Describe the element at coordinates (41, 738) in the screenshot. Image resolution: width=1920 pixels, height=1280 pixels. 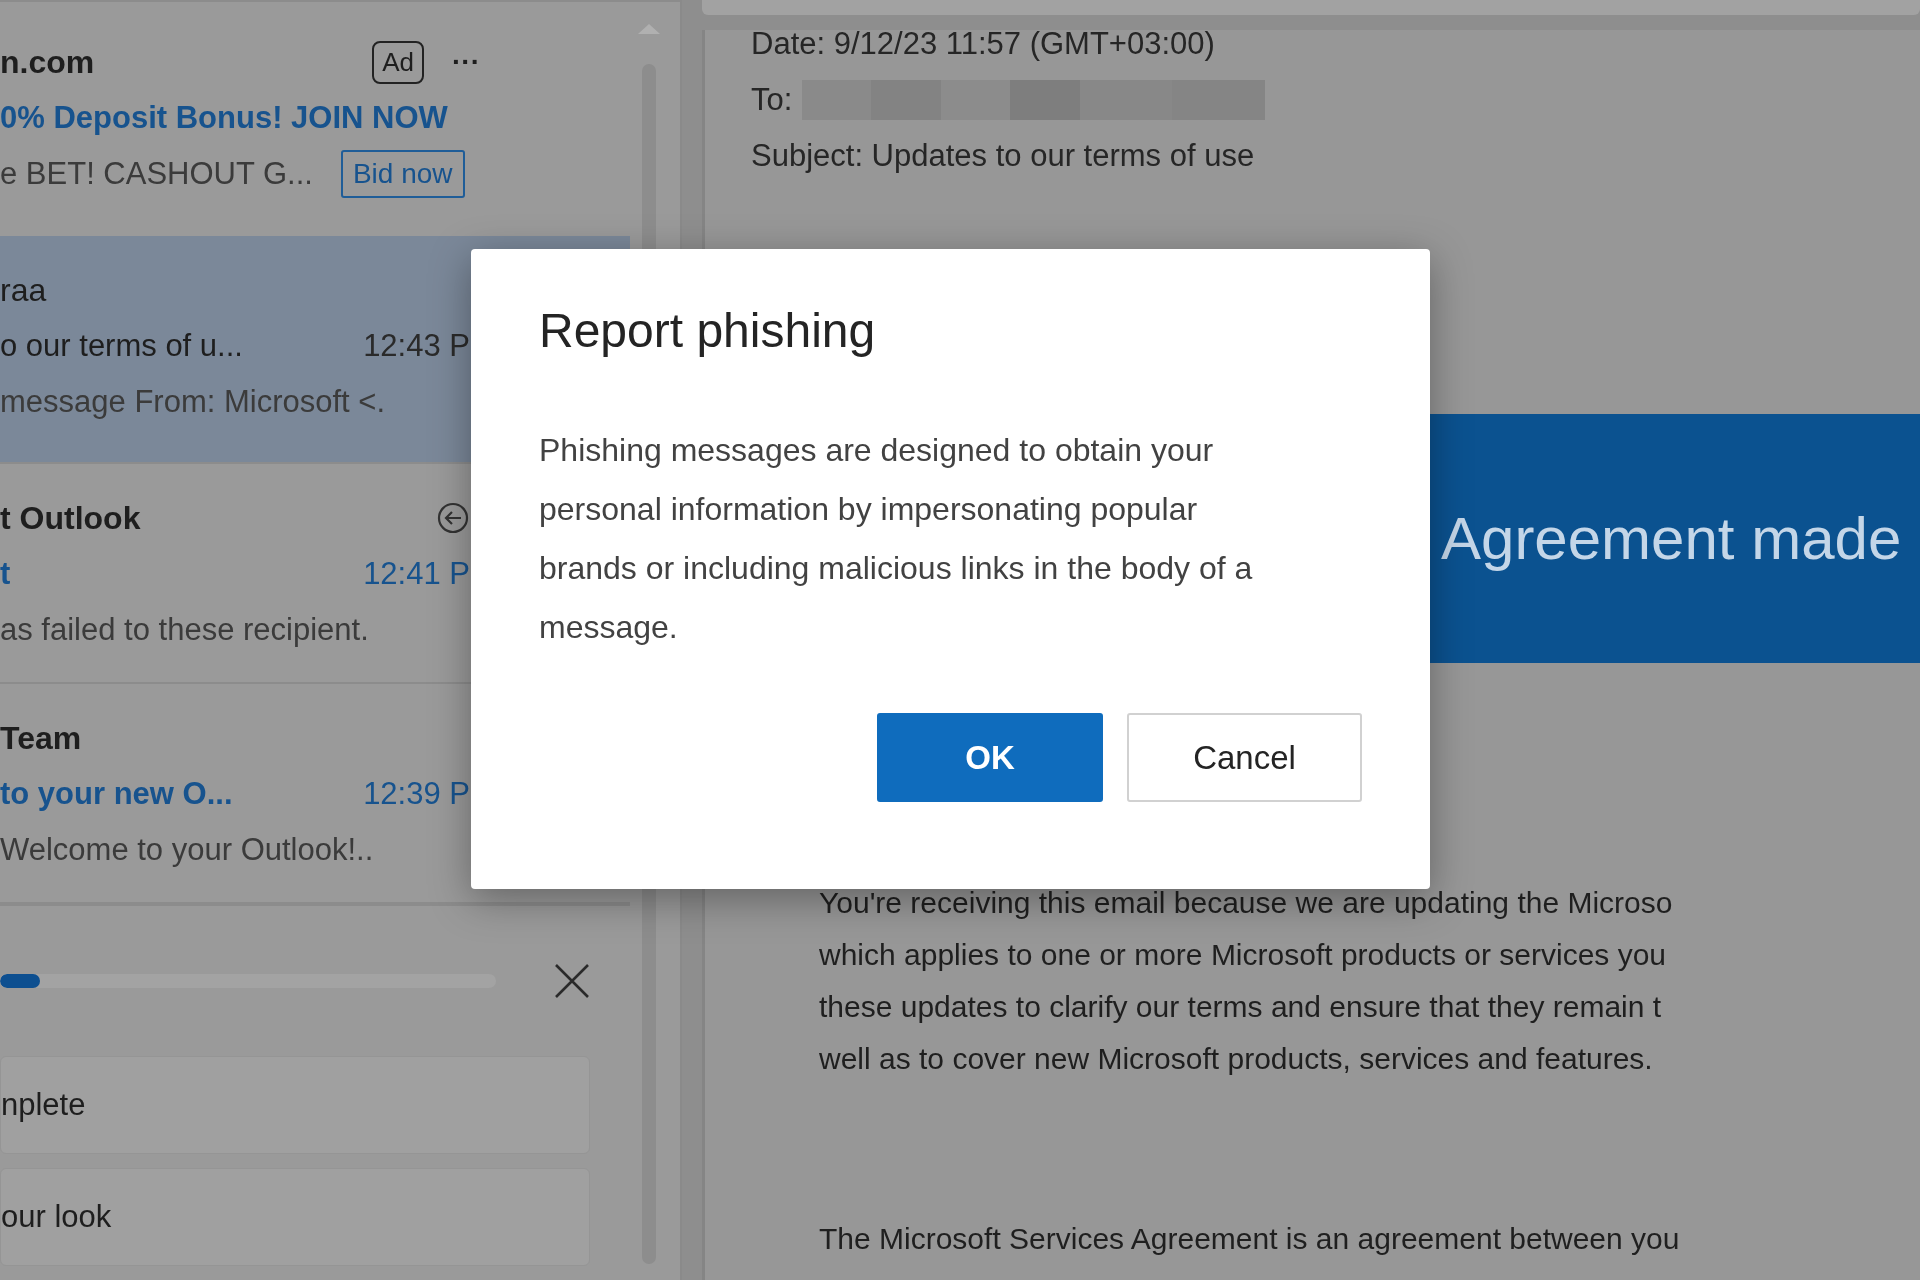
I see `sender-name: Team` at that location.